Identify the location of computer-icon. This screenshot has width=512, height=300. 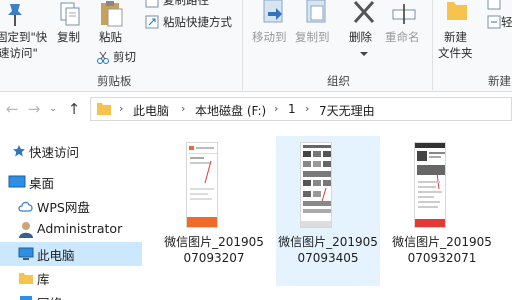
(26, 254).